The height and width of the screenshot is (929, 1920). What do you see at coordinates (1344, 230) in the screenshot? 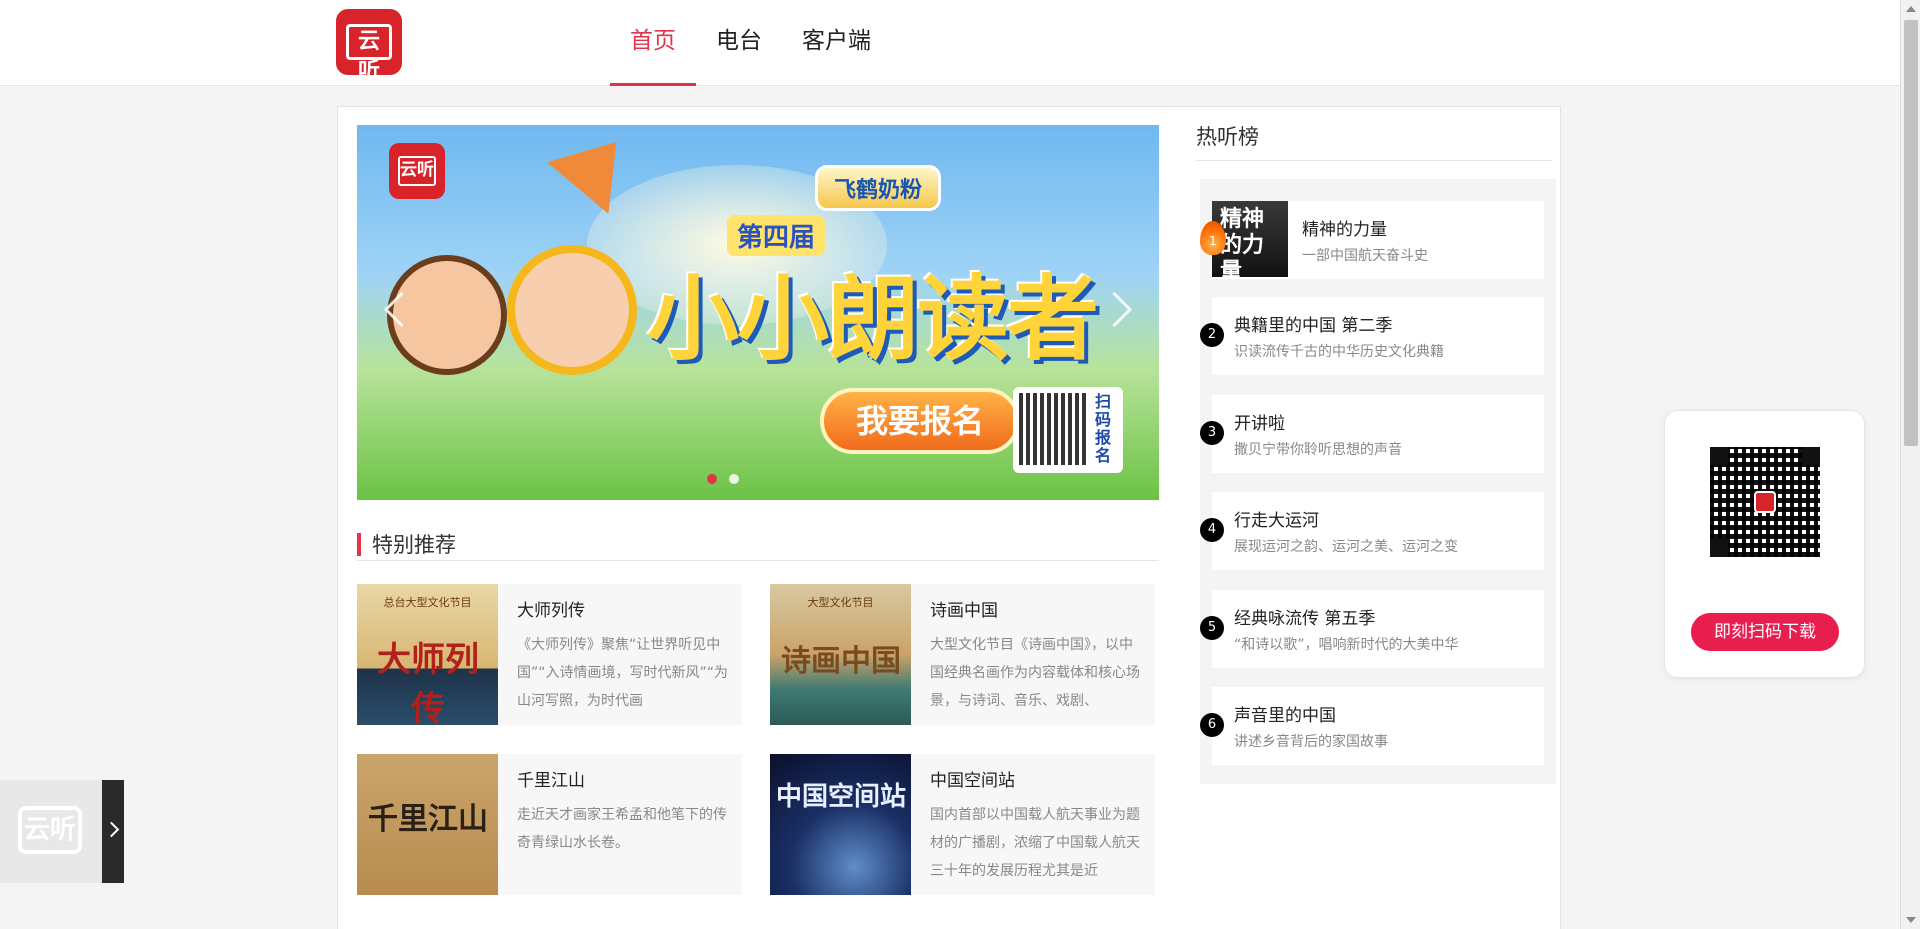
I see `hot-item-name: 精神的力量` at bounding box center [1344, 230].